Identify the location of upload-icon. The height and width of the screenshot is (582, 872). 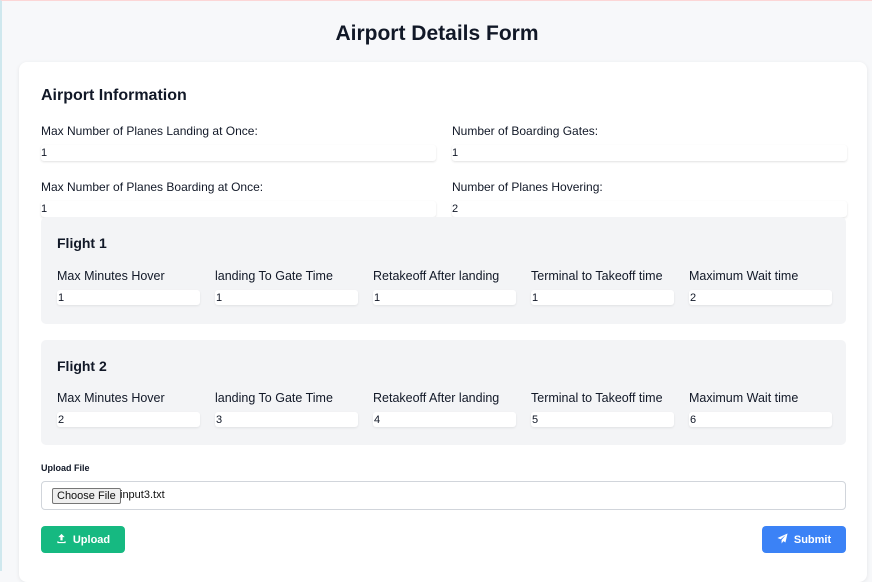
(61, 540).